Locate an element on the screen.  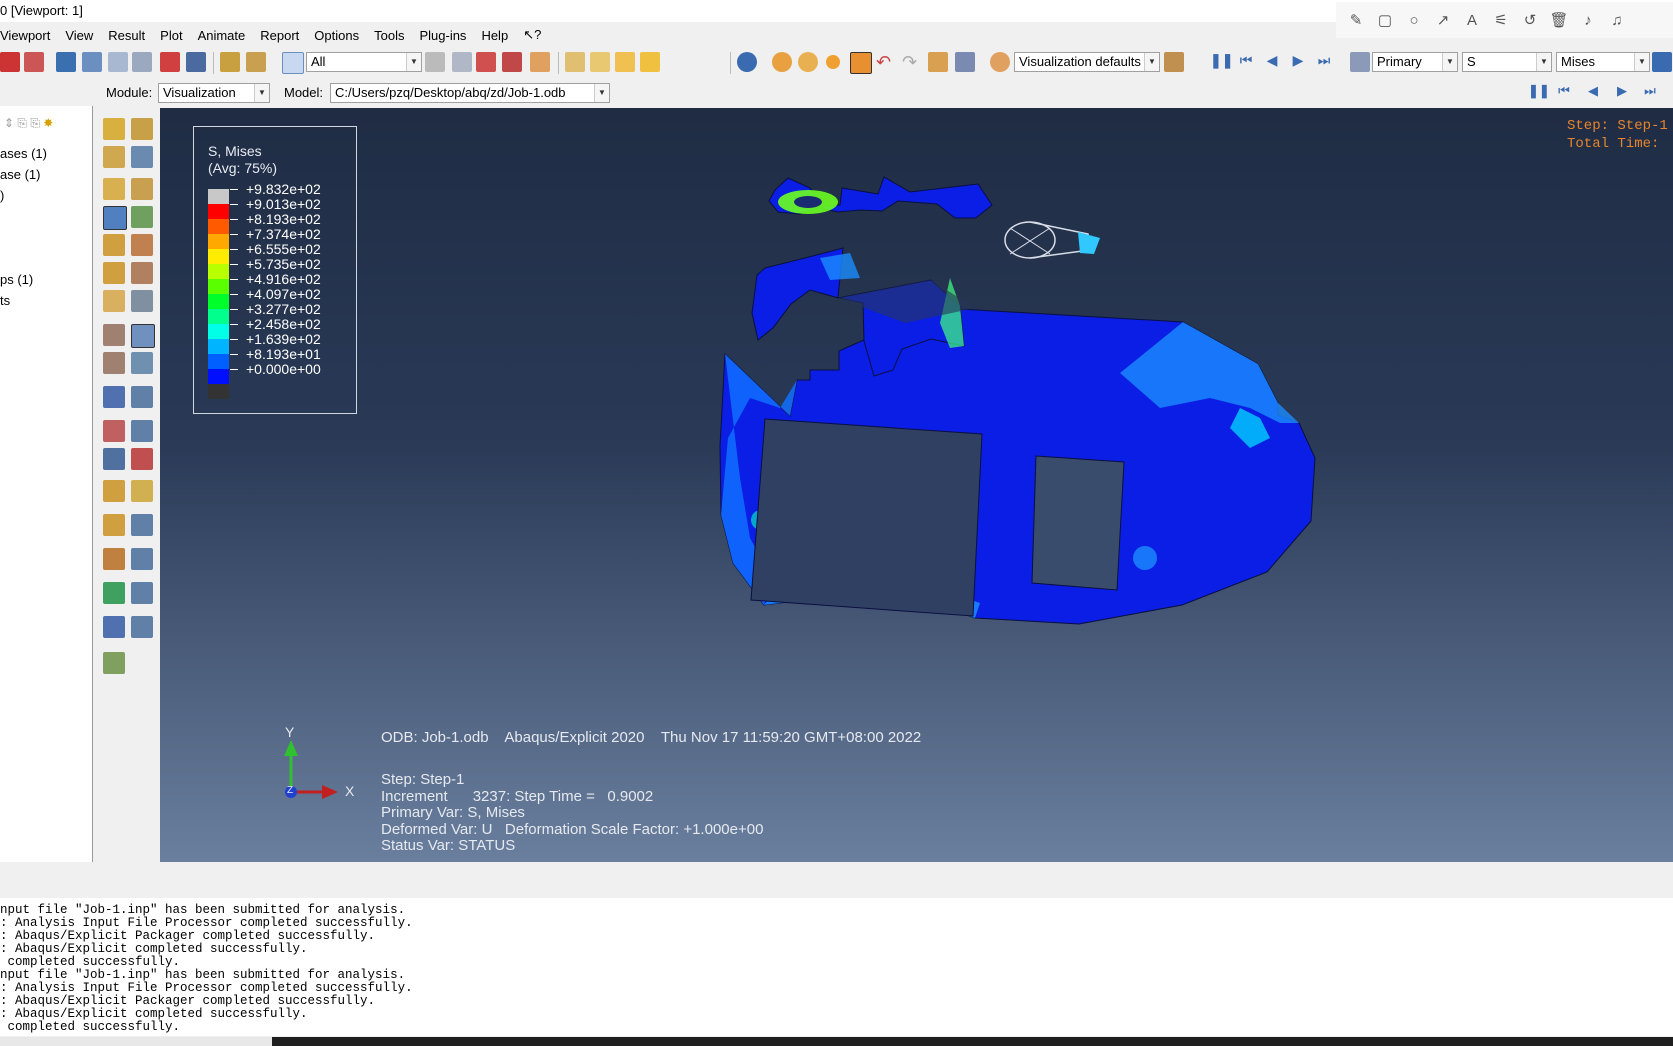
menu-tools: Tools is located at coordinates (389, 35).